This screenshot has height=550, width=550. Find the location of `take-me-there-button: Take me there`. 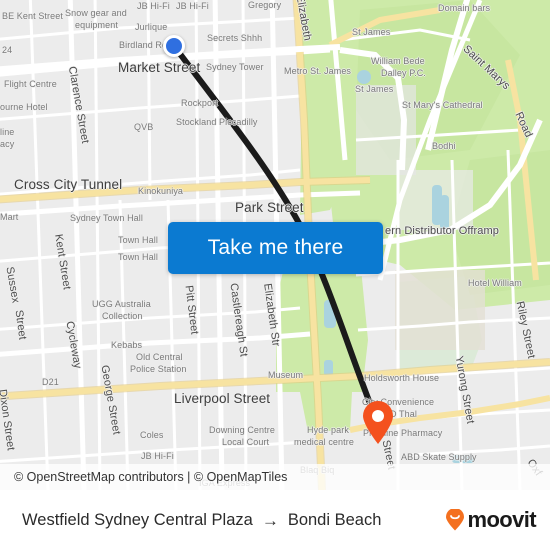

take-me-there-button: Take me there is located at coordinates (275, 248).